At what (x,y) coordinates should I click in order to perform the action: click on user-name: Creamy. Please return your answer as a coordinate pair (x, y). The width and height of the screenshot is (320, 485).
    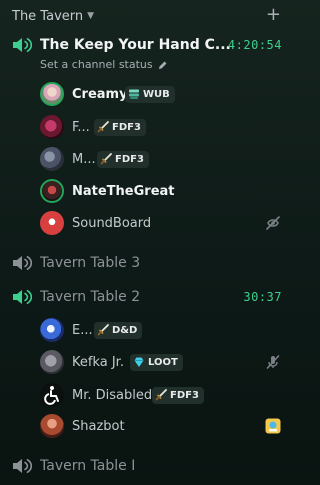
    Looking at the image, I should click on (100, 94).